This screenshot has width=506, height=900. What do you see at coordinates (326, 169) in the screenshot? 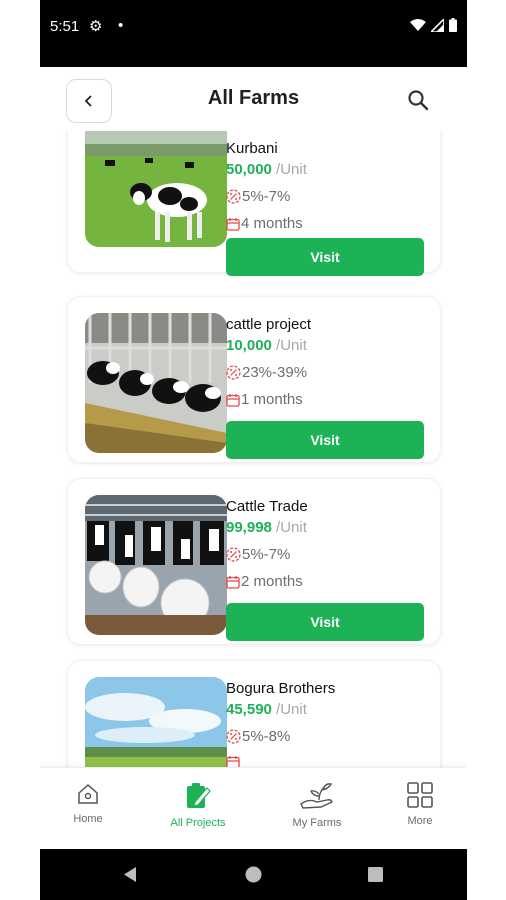
I see `farm-price: 50,000 /Unit` at bounding box center [326, 169].